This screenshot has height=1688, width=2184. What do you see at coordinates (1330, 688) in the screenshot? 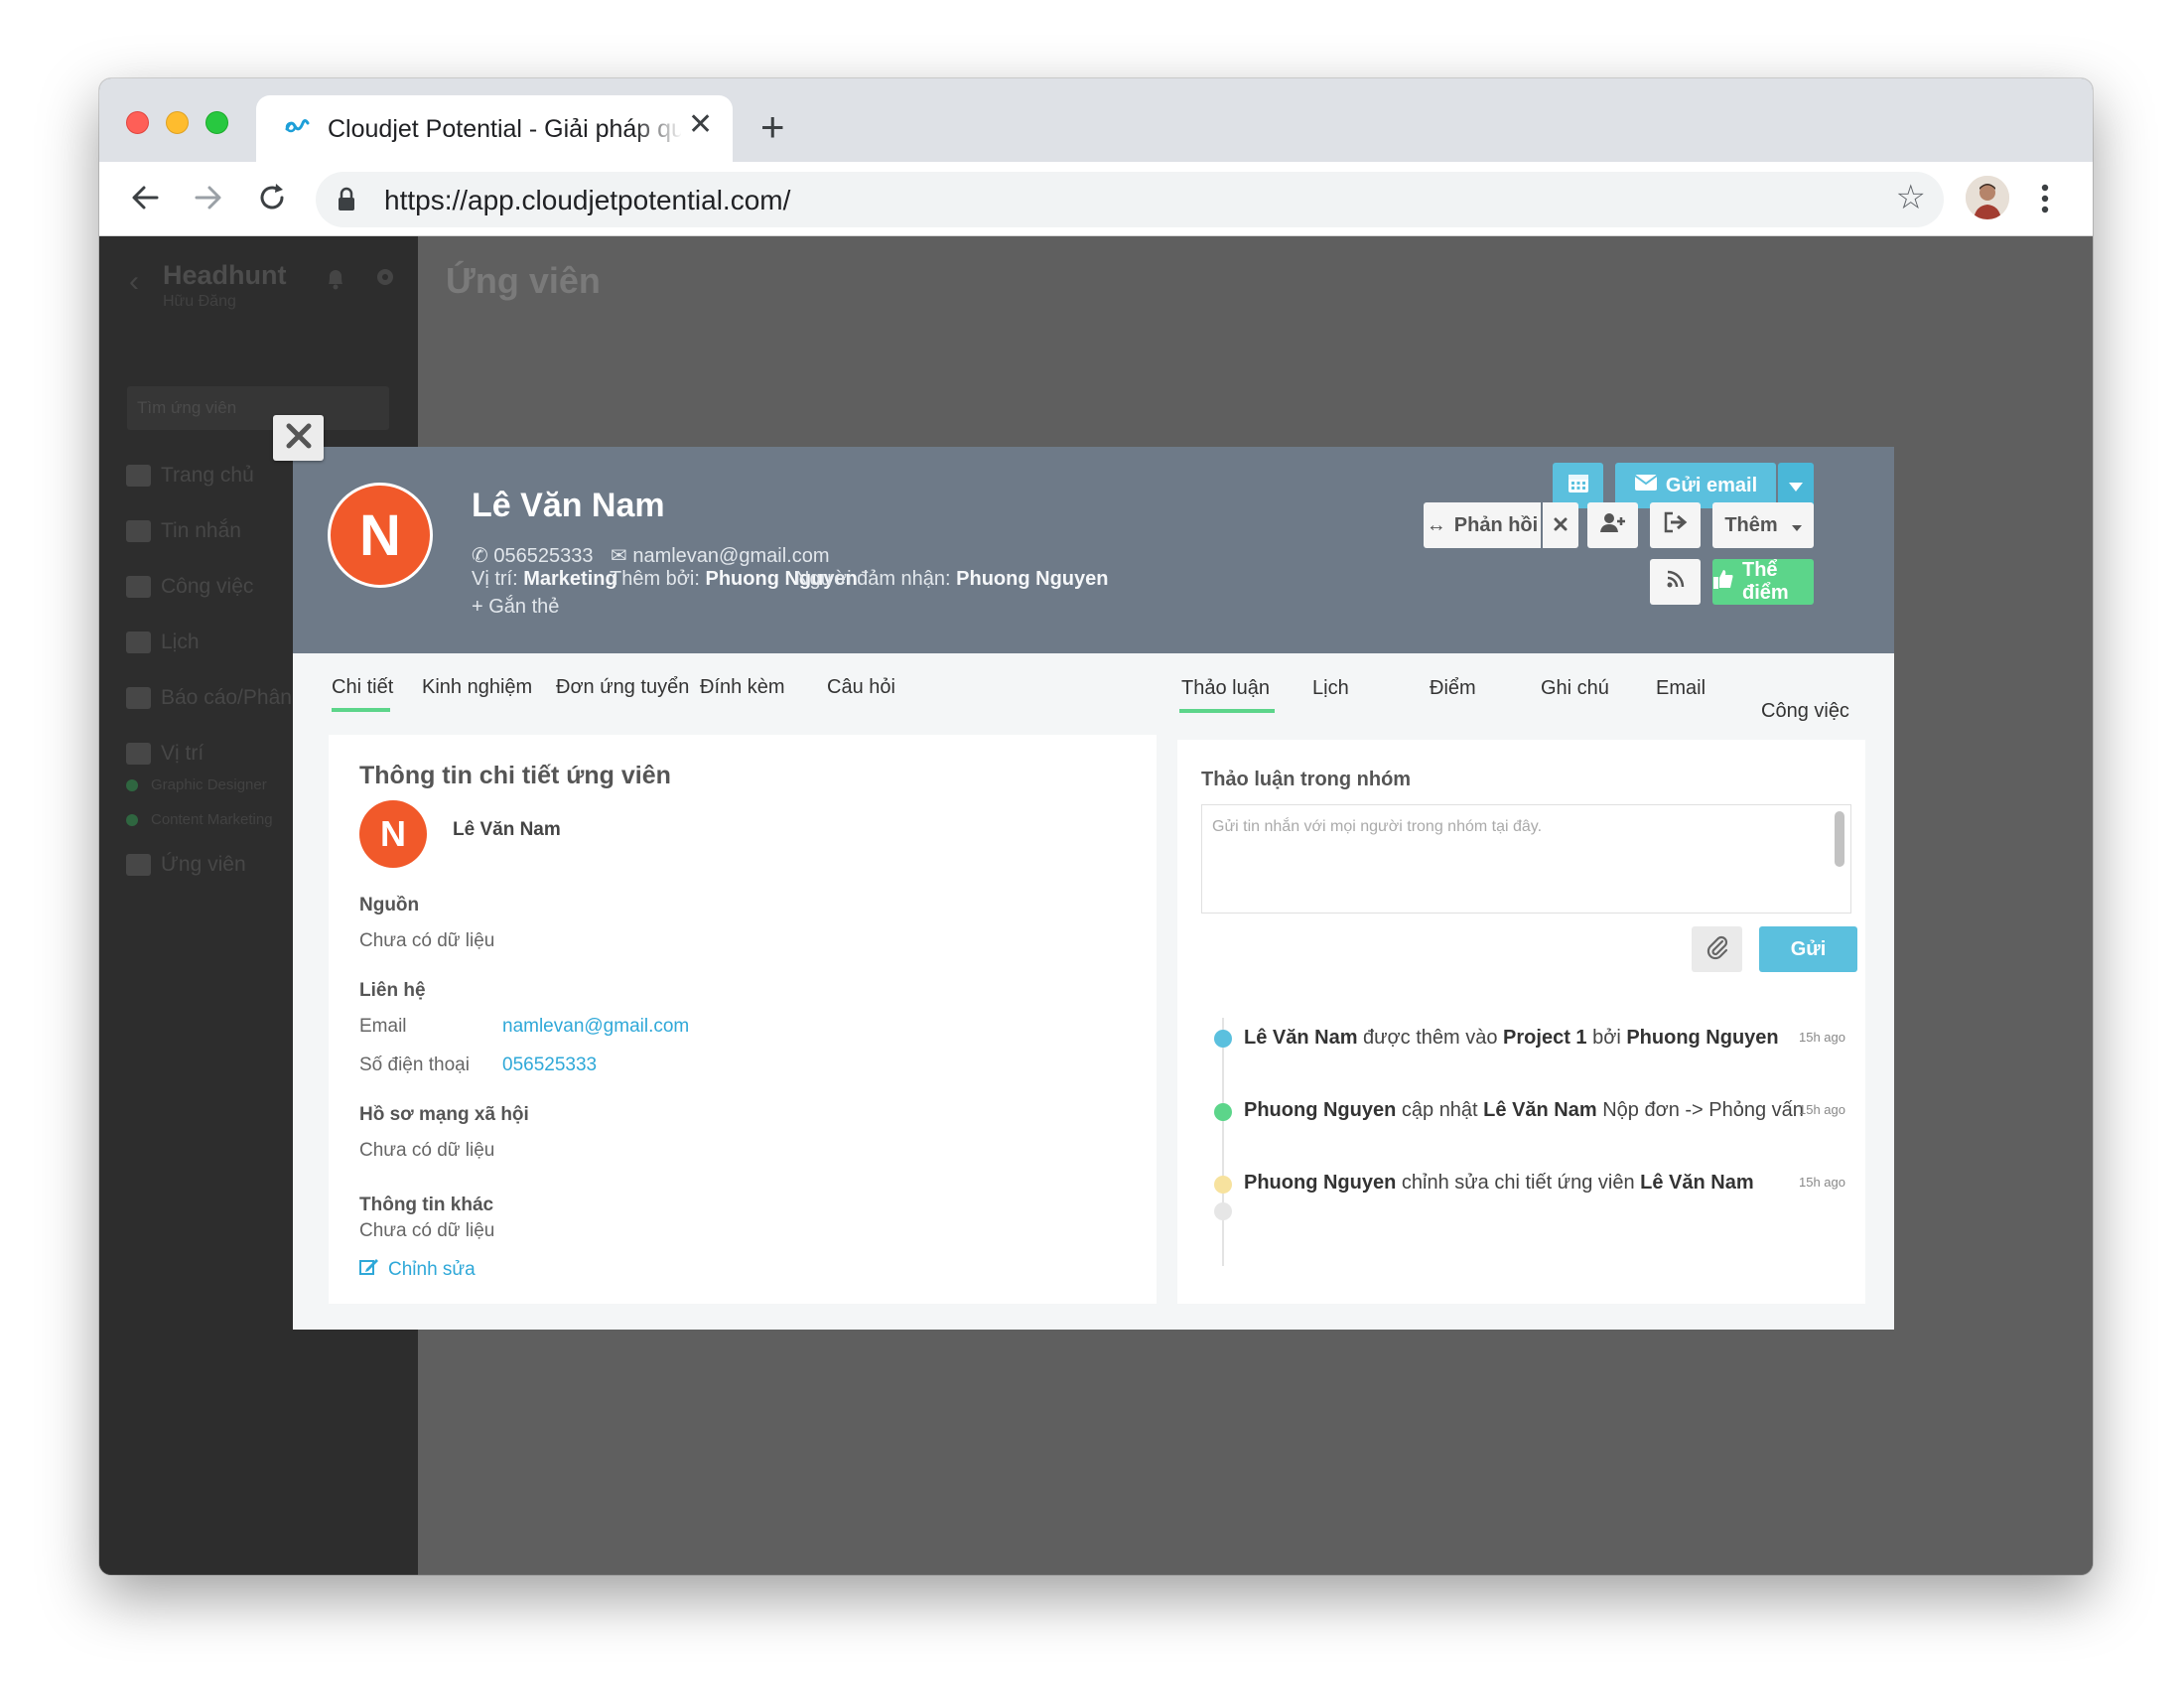
I see `tab-calendar: Lịch` at bounding box center [1330, 688].